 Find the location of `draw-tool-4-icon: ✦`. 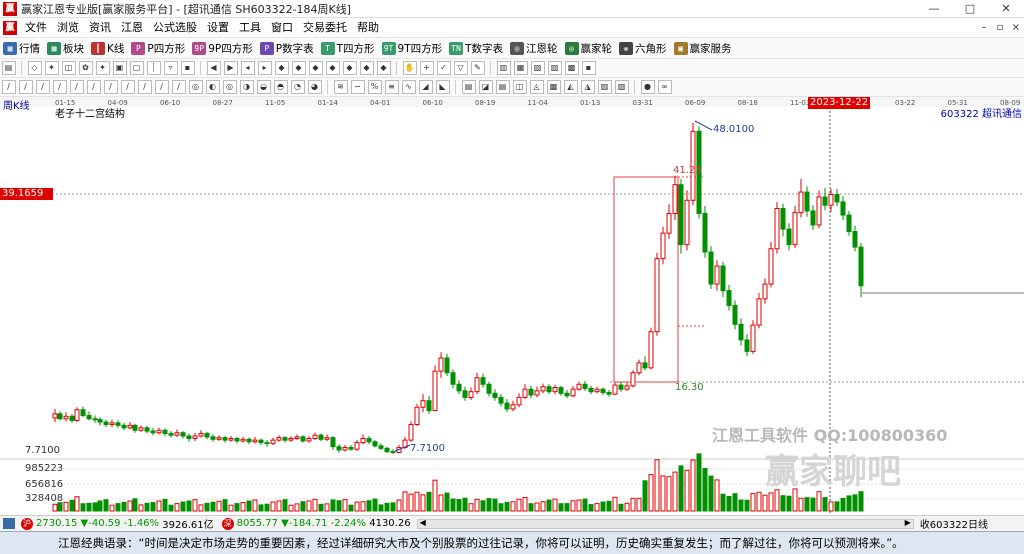

draw-tool-4-icon: ✦ is located at coordinates (51, 68).